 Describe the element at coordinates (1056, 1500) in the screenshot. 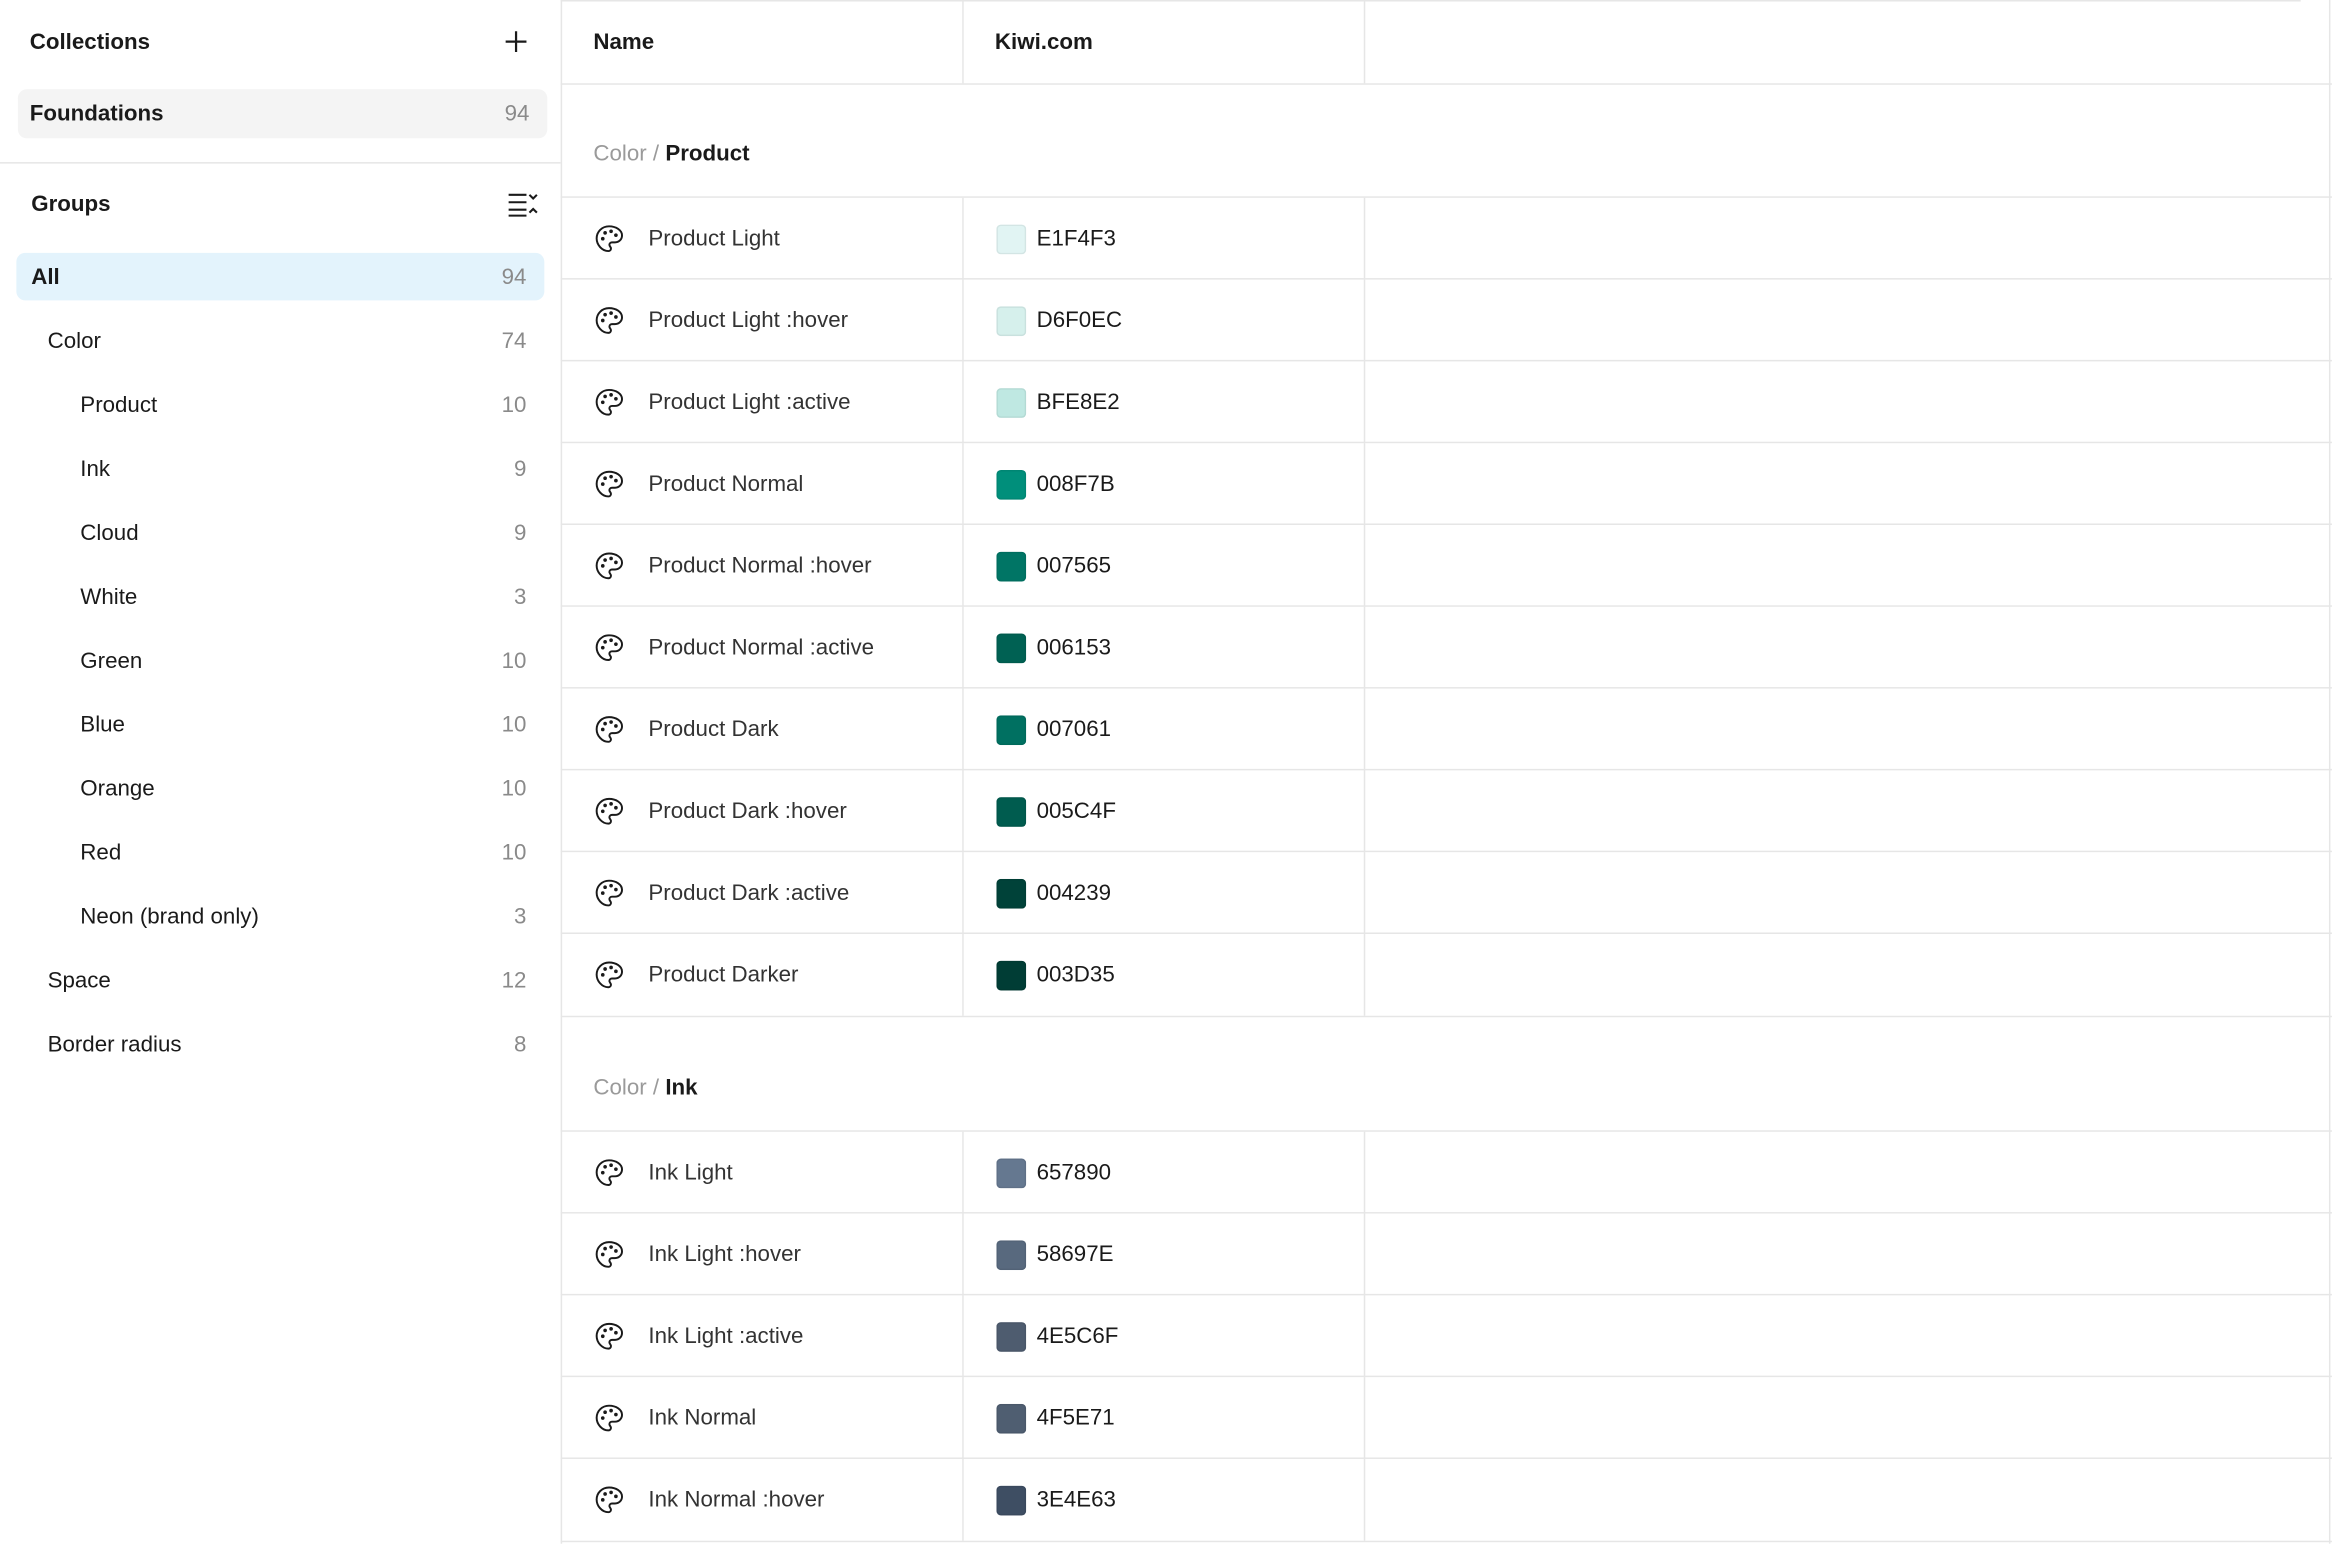

I see `variable-value-cell: 3E4E63` at that location.